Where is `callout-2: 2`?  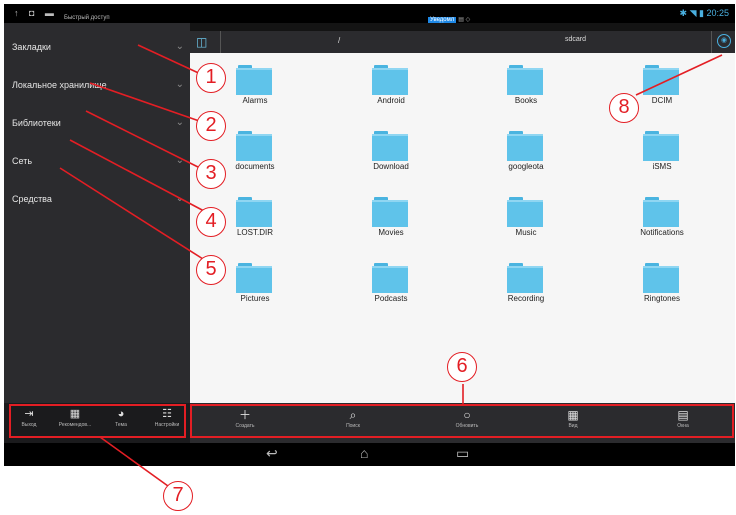
callout-2: 2 is located at coordinates (211, 126).